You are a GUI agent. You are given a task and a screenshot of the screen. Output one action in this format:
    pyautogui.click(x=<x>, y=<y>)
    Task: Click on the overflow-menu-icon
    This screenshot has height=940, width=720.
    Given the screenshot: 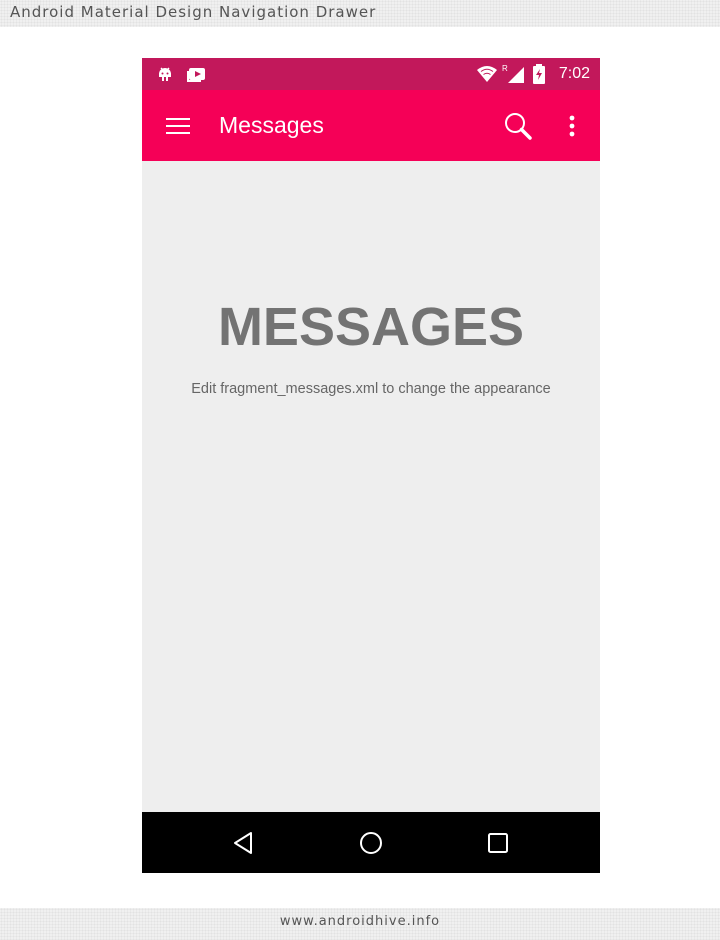 What is the action you would take?
    pyautogui.click(x=572, y=125)
    